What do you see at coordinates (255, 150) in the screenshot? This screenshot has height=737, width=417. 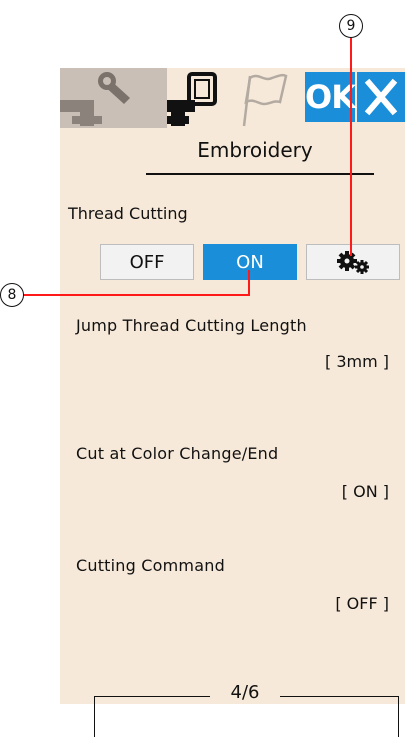 I see `page-title: Embroidery` at bounding box center [255, 150].